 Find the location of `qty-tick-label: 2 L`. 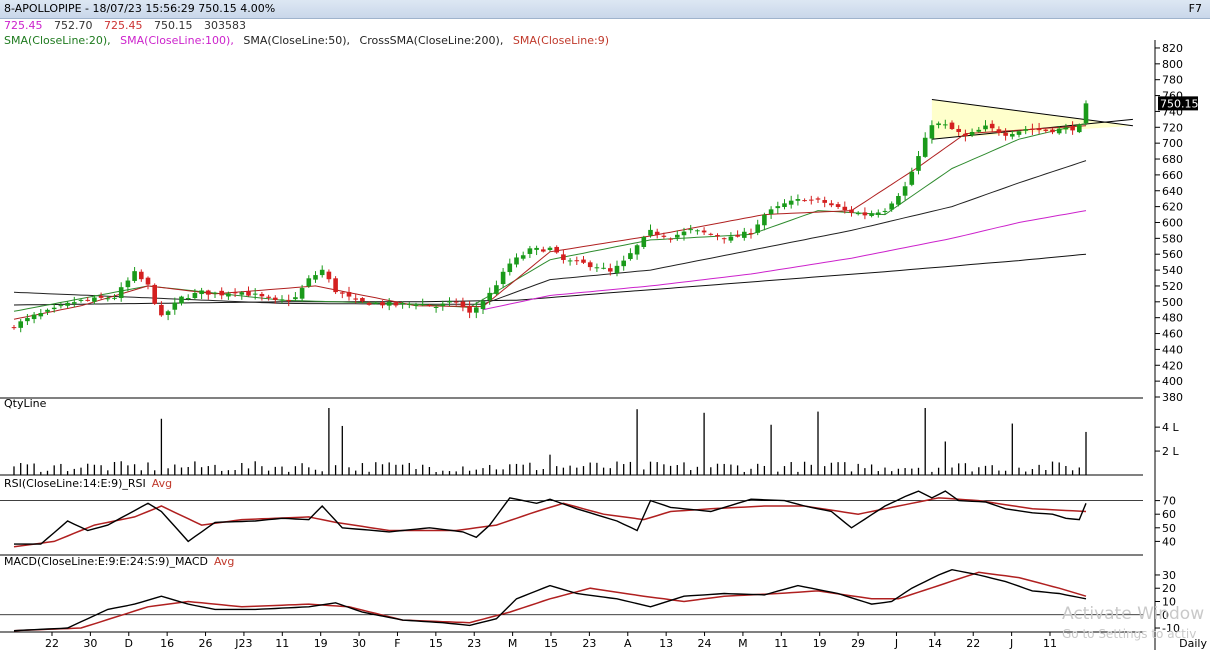

qty-tick-label: 2 L is located at coordinates (1170, 451).